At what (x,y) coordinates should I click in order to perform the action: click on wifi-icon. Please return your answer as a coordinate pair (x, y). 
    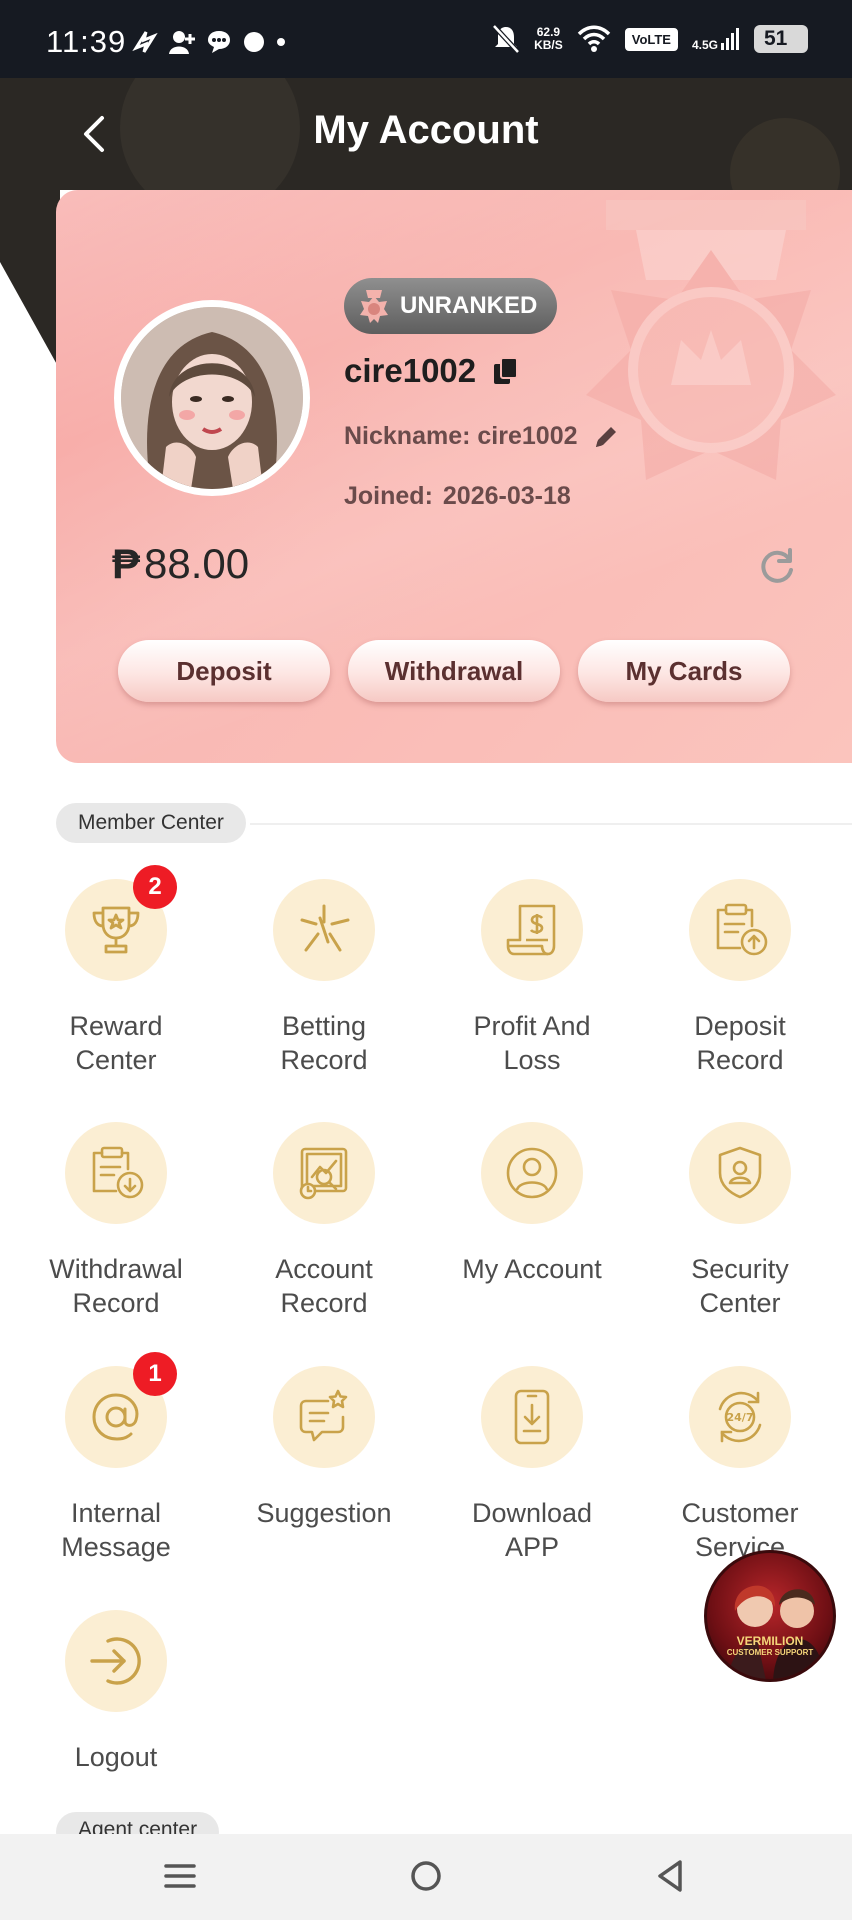
    Looking at the image, I should click on (593, 38).